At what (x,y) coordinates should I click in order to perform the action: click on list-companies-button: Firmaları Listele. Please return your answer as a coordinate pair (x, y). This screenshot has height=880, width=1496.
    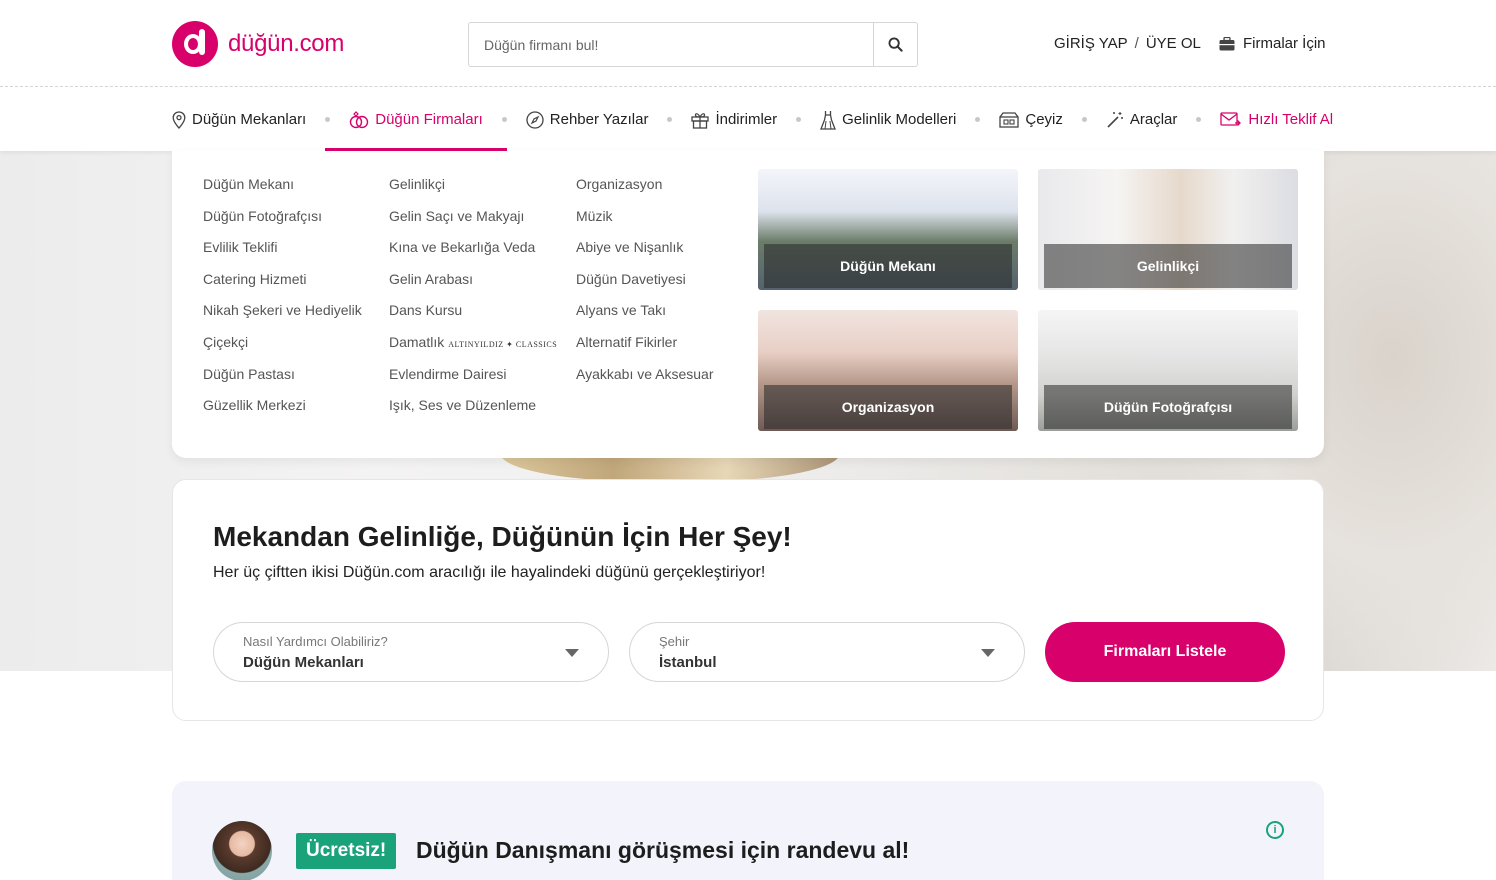
    Looking at the image, I should click on (1165, 652).